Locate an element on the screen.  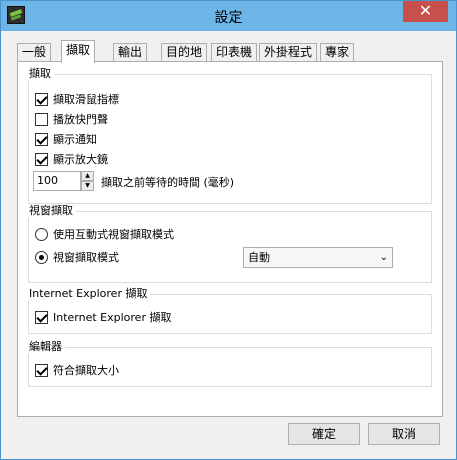
chevron-down-icon: ▼ is located at coordinates (87, 186).